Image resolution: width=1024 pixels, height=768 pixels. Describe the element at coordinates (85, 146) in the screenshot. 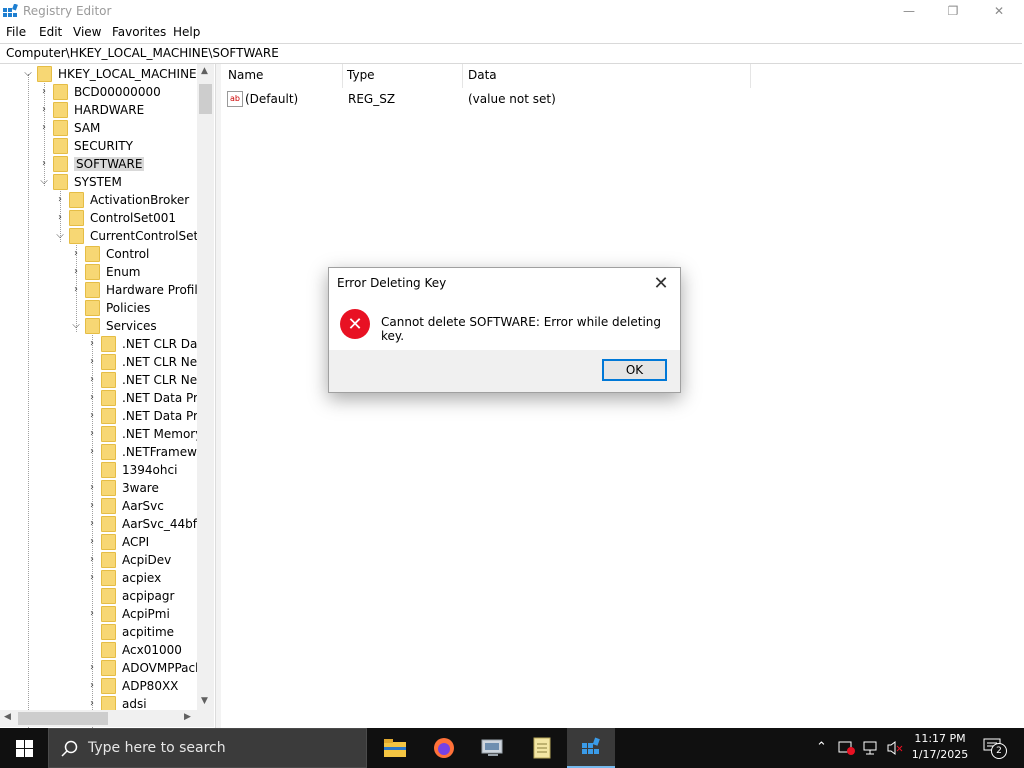

I see `tree-item-security: SECURITY` at that location.